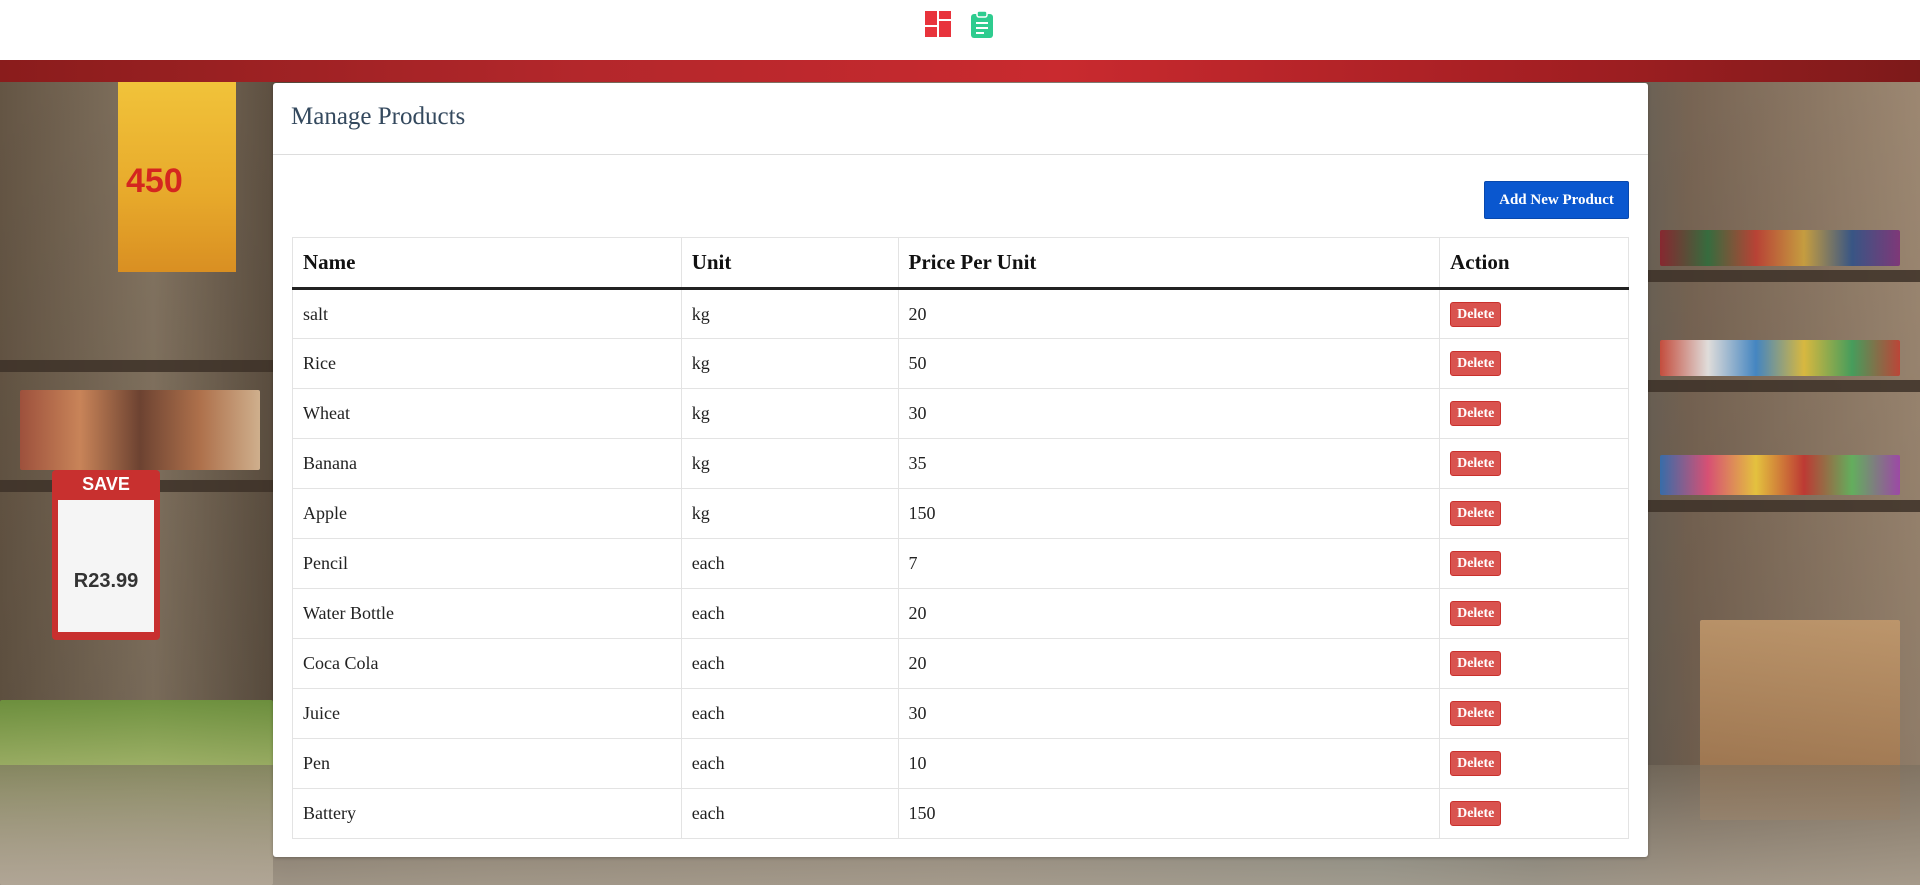 The width and height of the screenshot is (1920, 885). I want to click on add-new-product-button: Add New Product, so click(1556, 200).